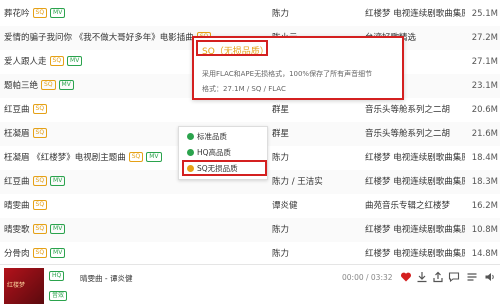 The width and height of the screenshot is (500, 305). What do you see at coordinates (135, 206) in the screenshot?
I see `song-title: 晴雯曲 SQ` at bounding box center [135, 206].